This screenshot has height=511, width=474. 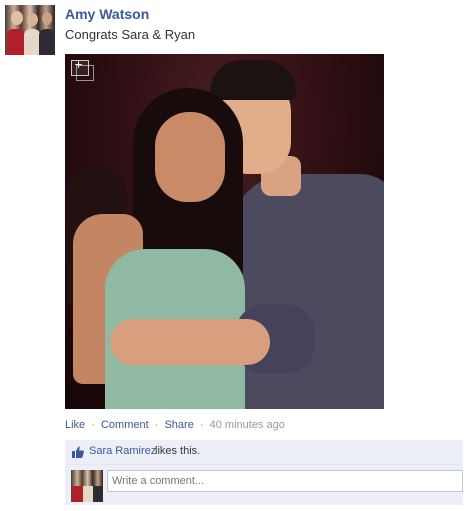 What do you see at coordinates (264, 452) in the screenshot?
I see `likes-summary: Sara Ramirez likes this.` at bounding box center [264, 452].